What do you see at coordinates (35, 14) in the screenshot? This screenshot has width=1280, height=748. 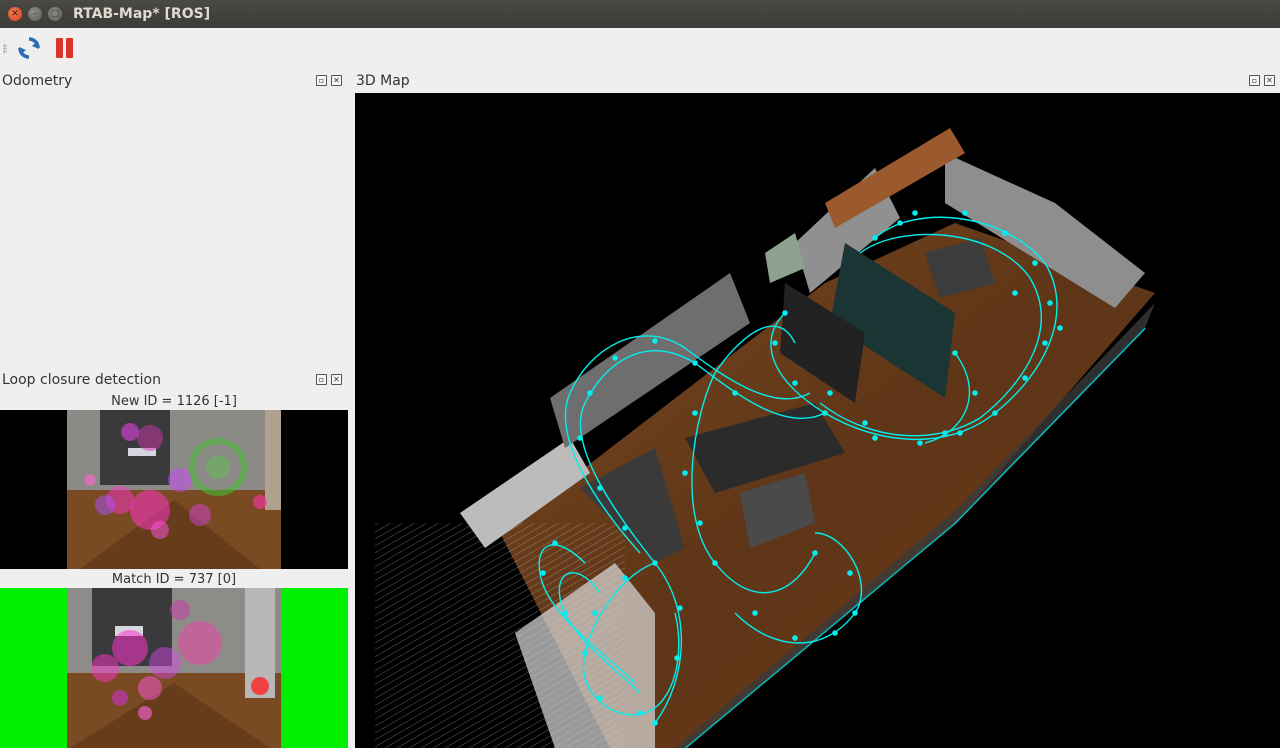 I see `minimize-window-button: –` at bounding box center [35, 14].